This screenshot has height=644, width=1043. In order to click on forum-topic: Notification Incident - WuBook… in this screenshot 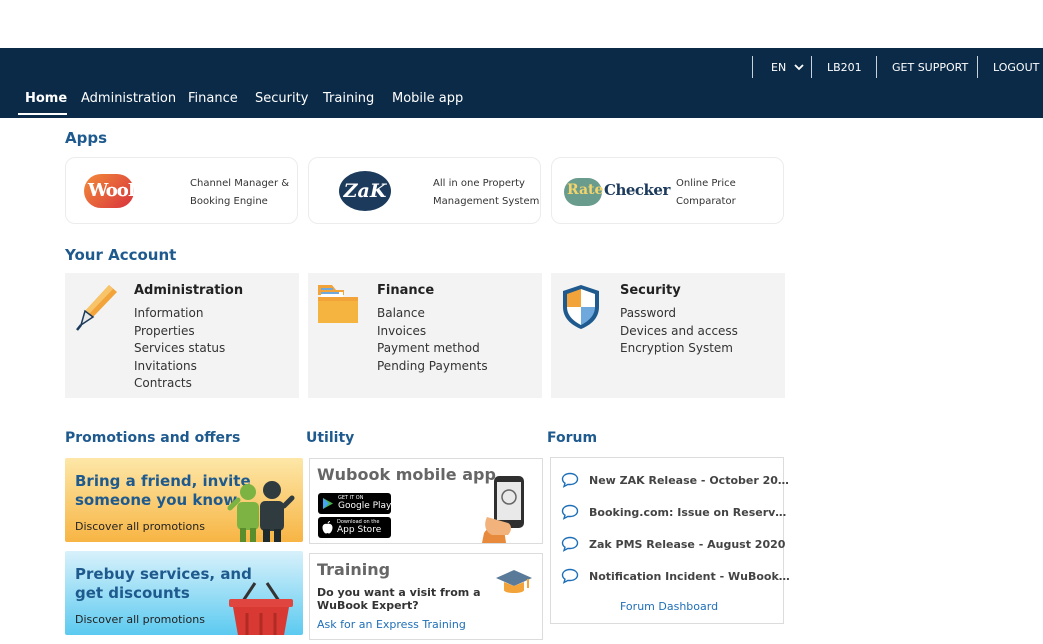, I will do `click(675, 576)`.